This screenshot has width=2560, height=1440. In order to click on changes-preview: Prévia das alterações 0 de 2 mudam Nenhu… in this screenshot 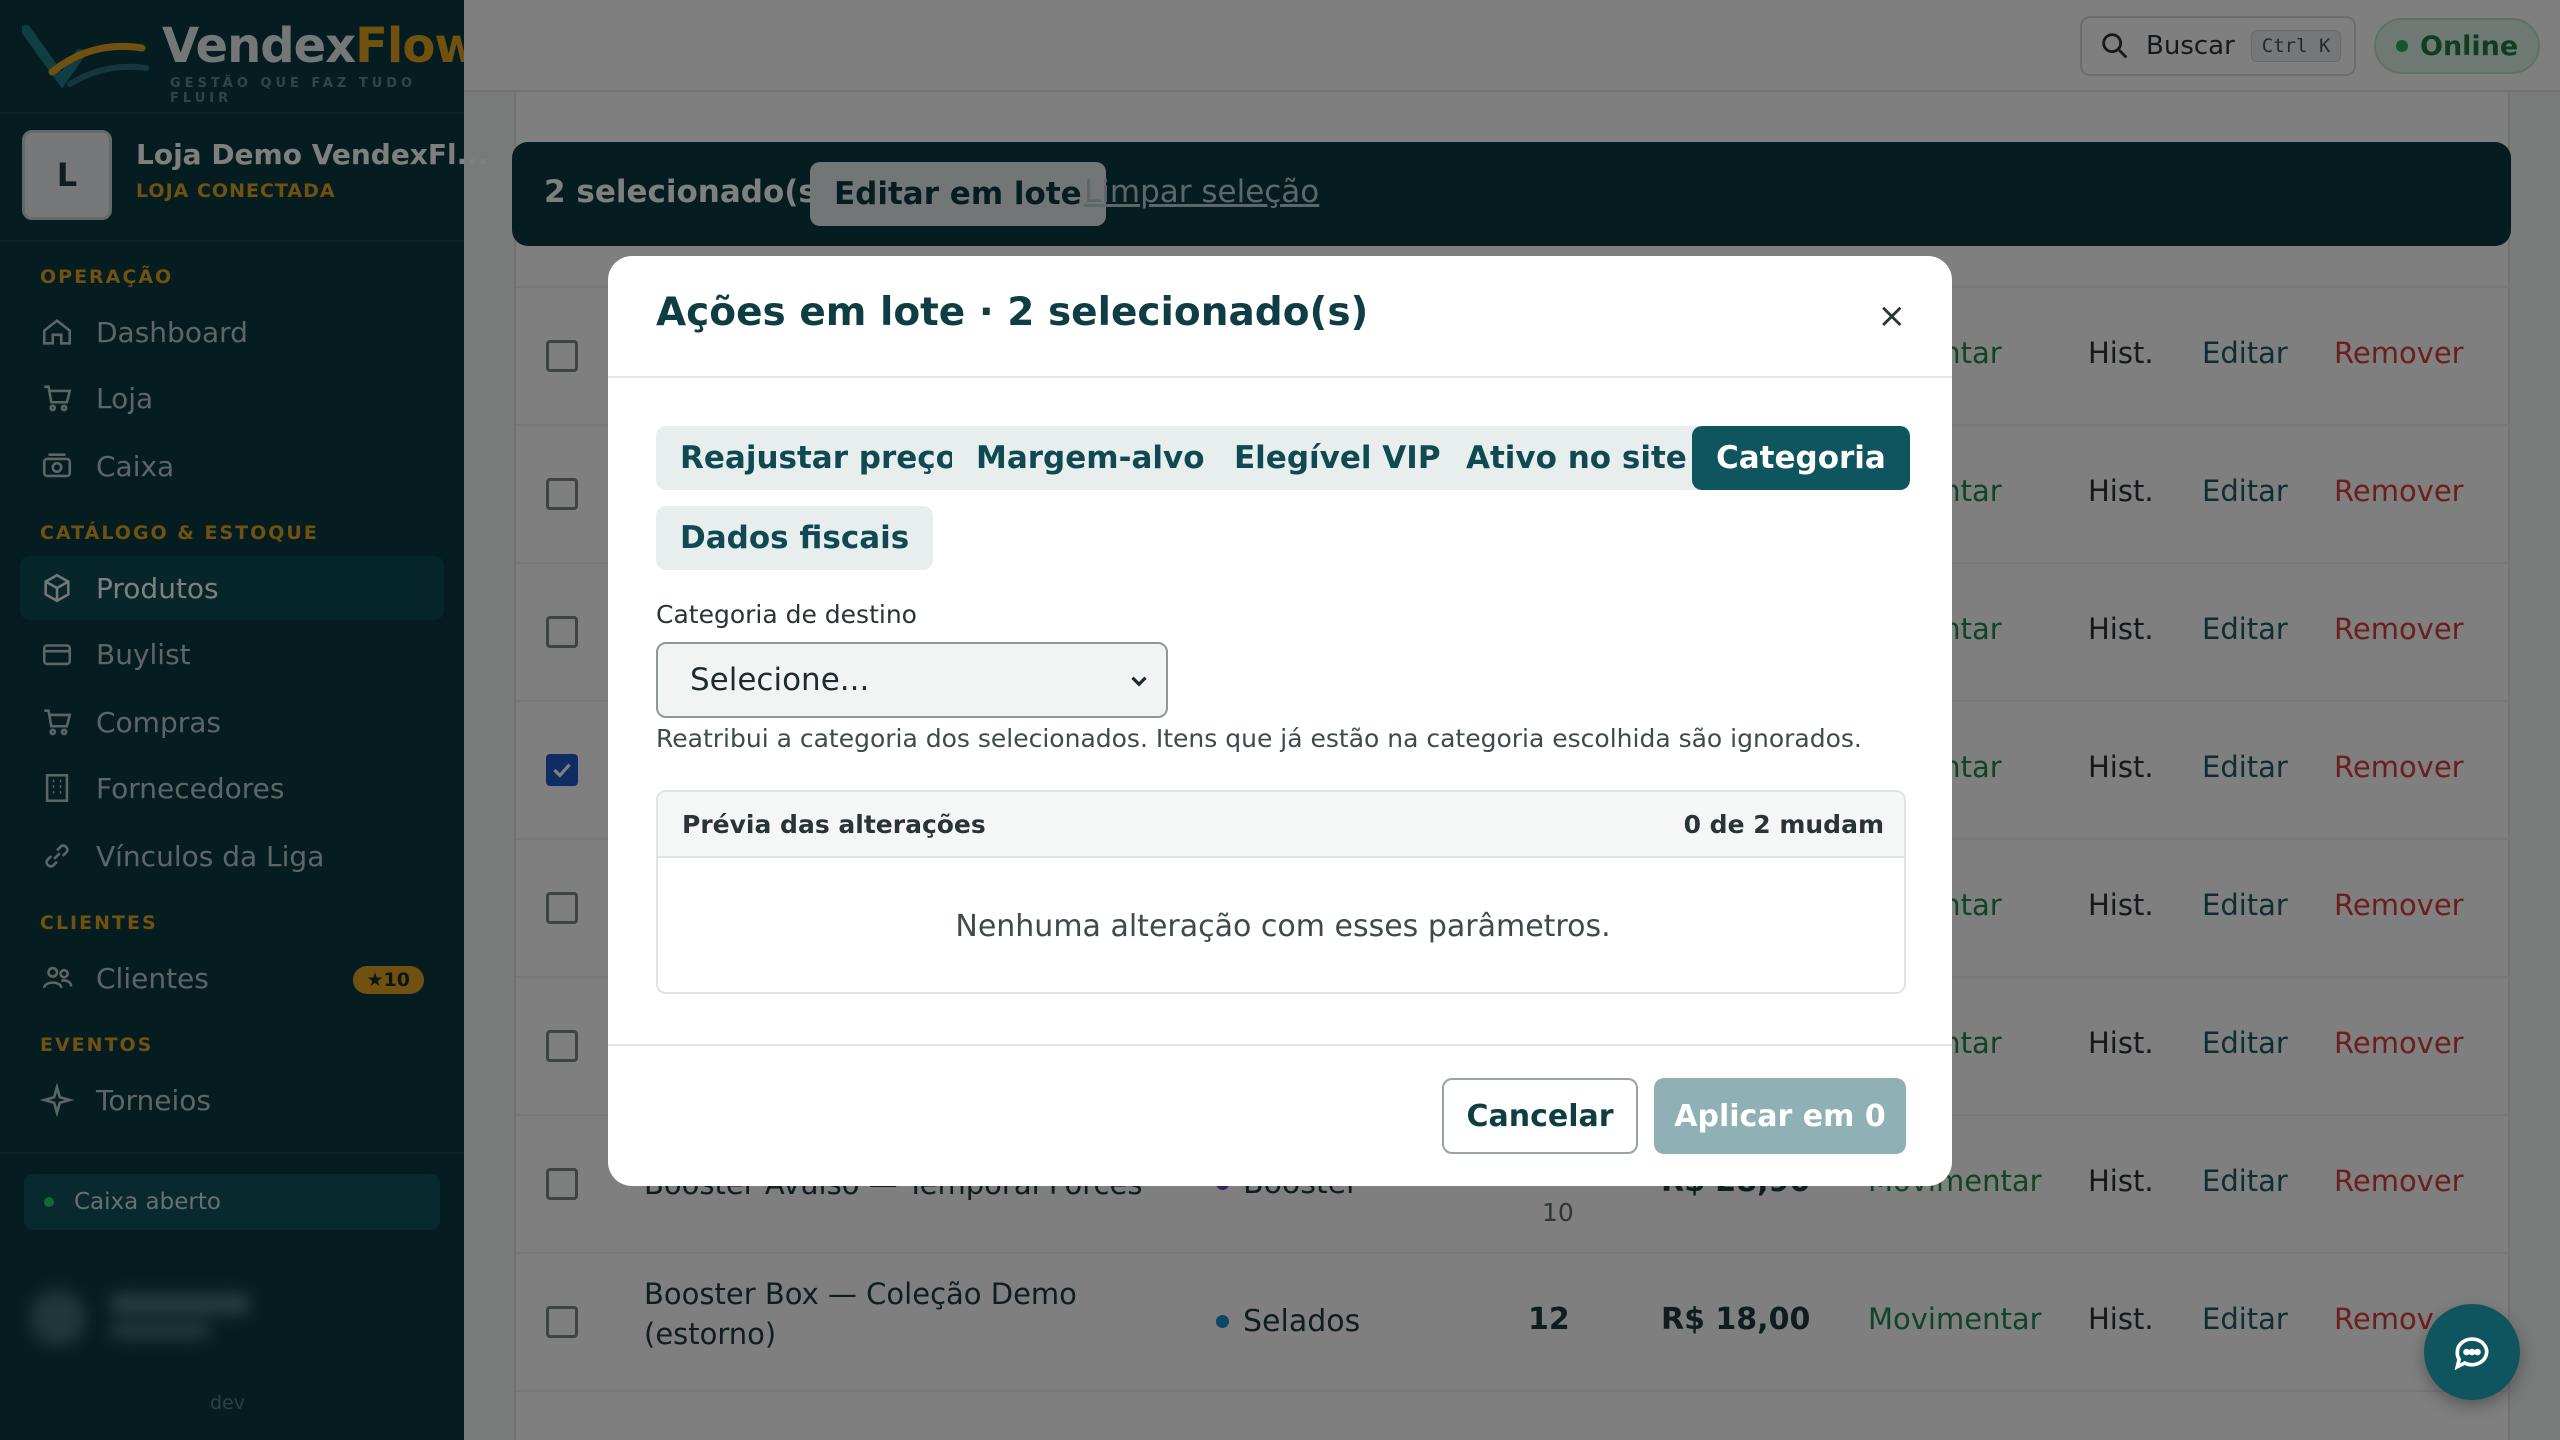, I will do `click(1281, 892)`.